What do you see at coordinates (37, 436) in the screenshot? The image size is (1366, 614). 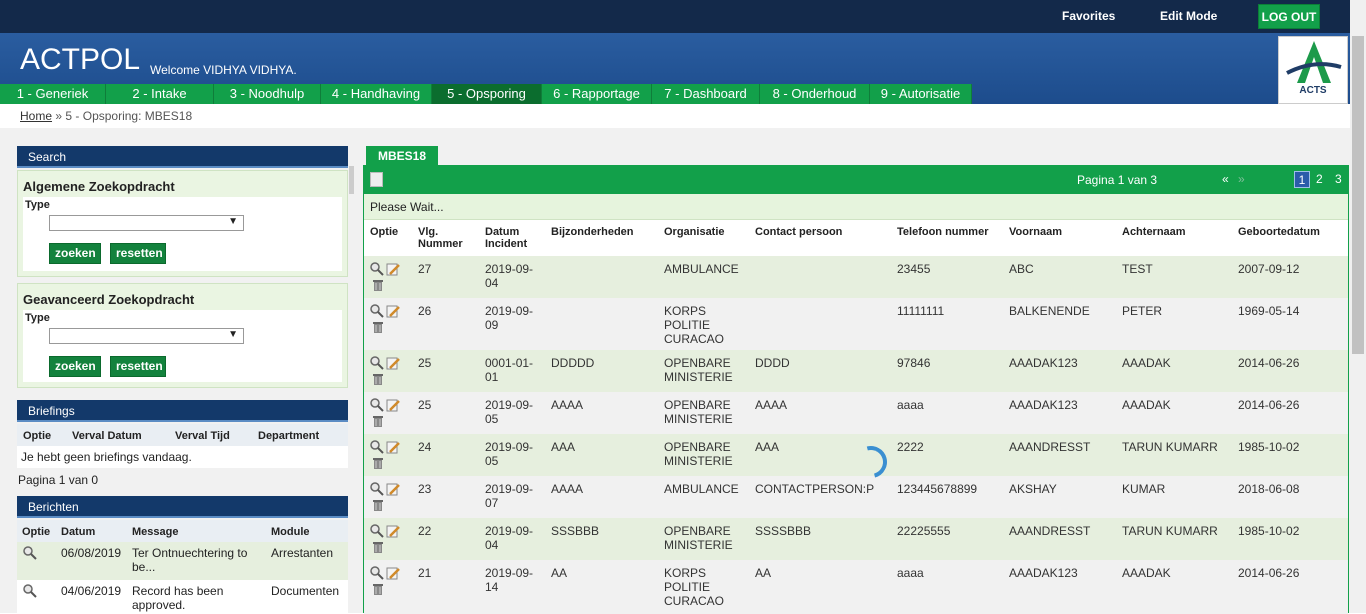 I see `col-optie: Optie` at bounding box center [37, 436].